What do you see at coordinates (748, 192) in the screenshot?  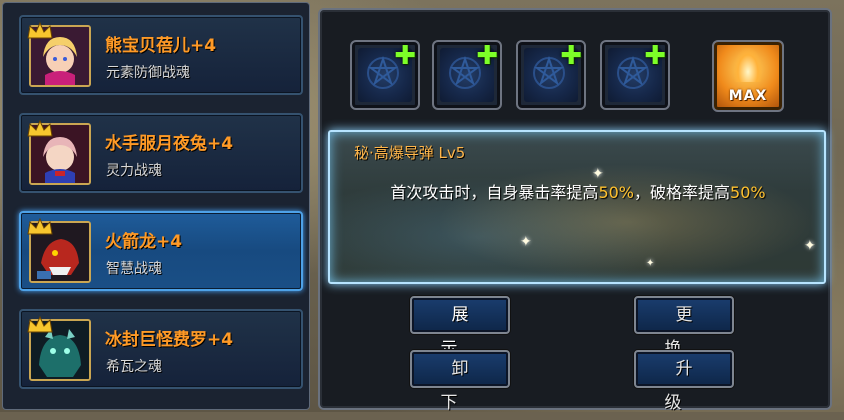 I see `skill-break-value: 50%` at bounding box center [748, 192].